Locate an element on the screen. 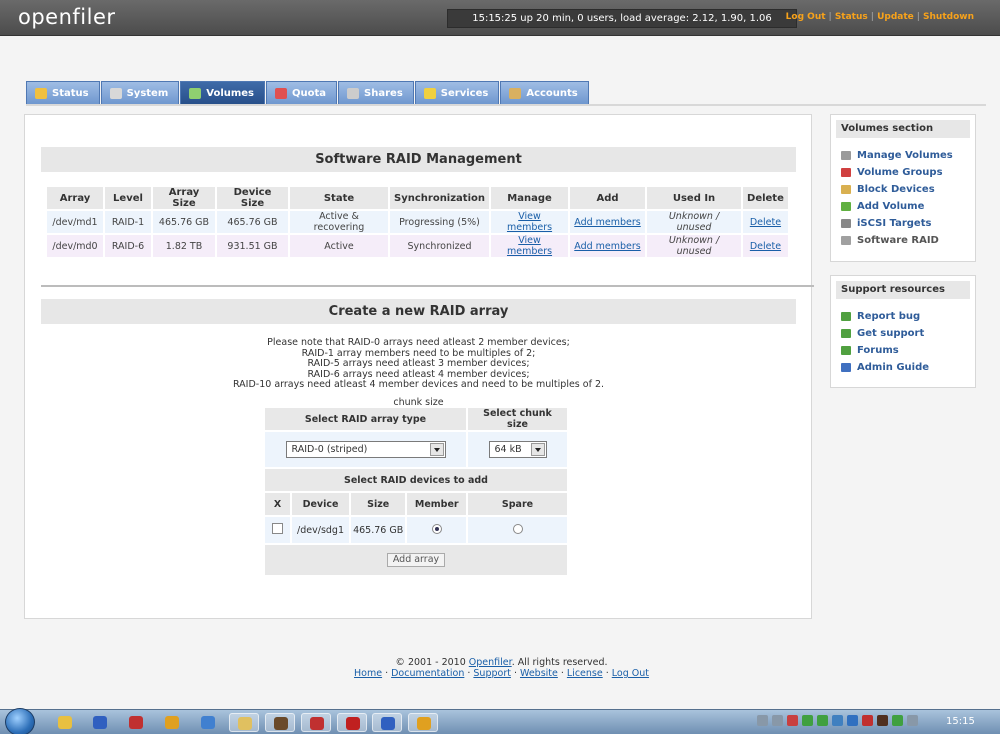 This screenshot has height=734, width=1000. used-in: Unknown / unused is located at coordinates (694, 246).